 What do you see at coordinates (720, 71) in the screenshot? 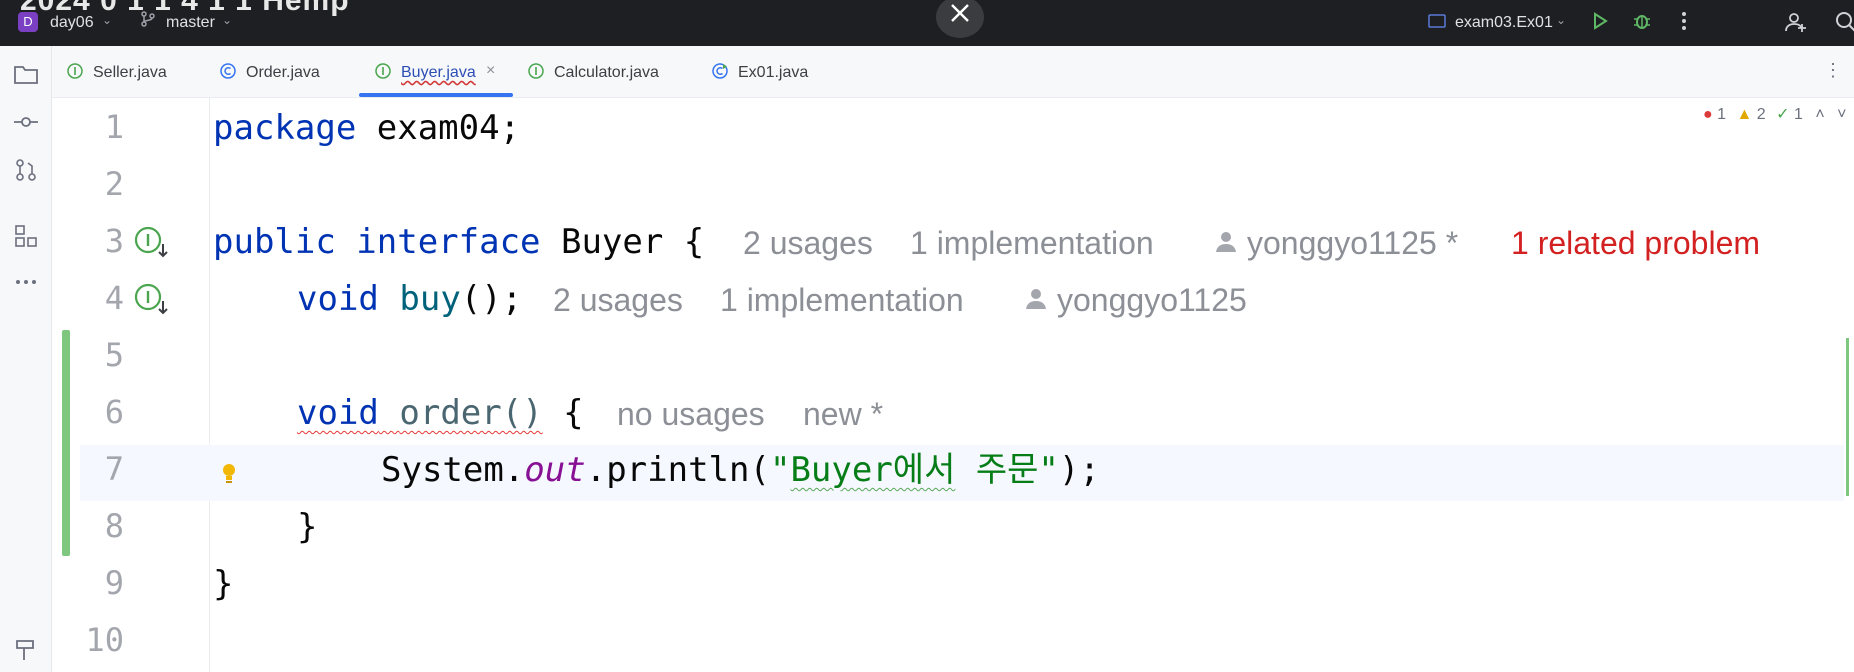
I see `runnable-class-icon` at bounding box center [720, 71].